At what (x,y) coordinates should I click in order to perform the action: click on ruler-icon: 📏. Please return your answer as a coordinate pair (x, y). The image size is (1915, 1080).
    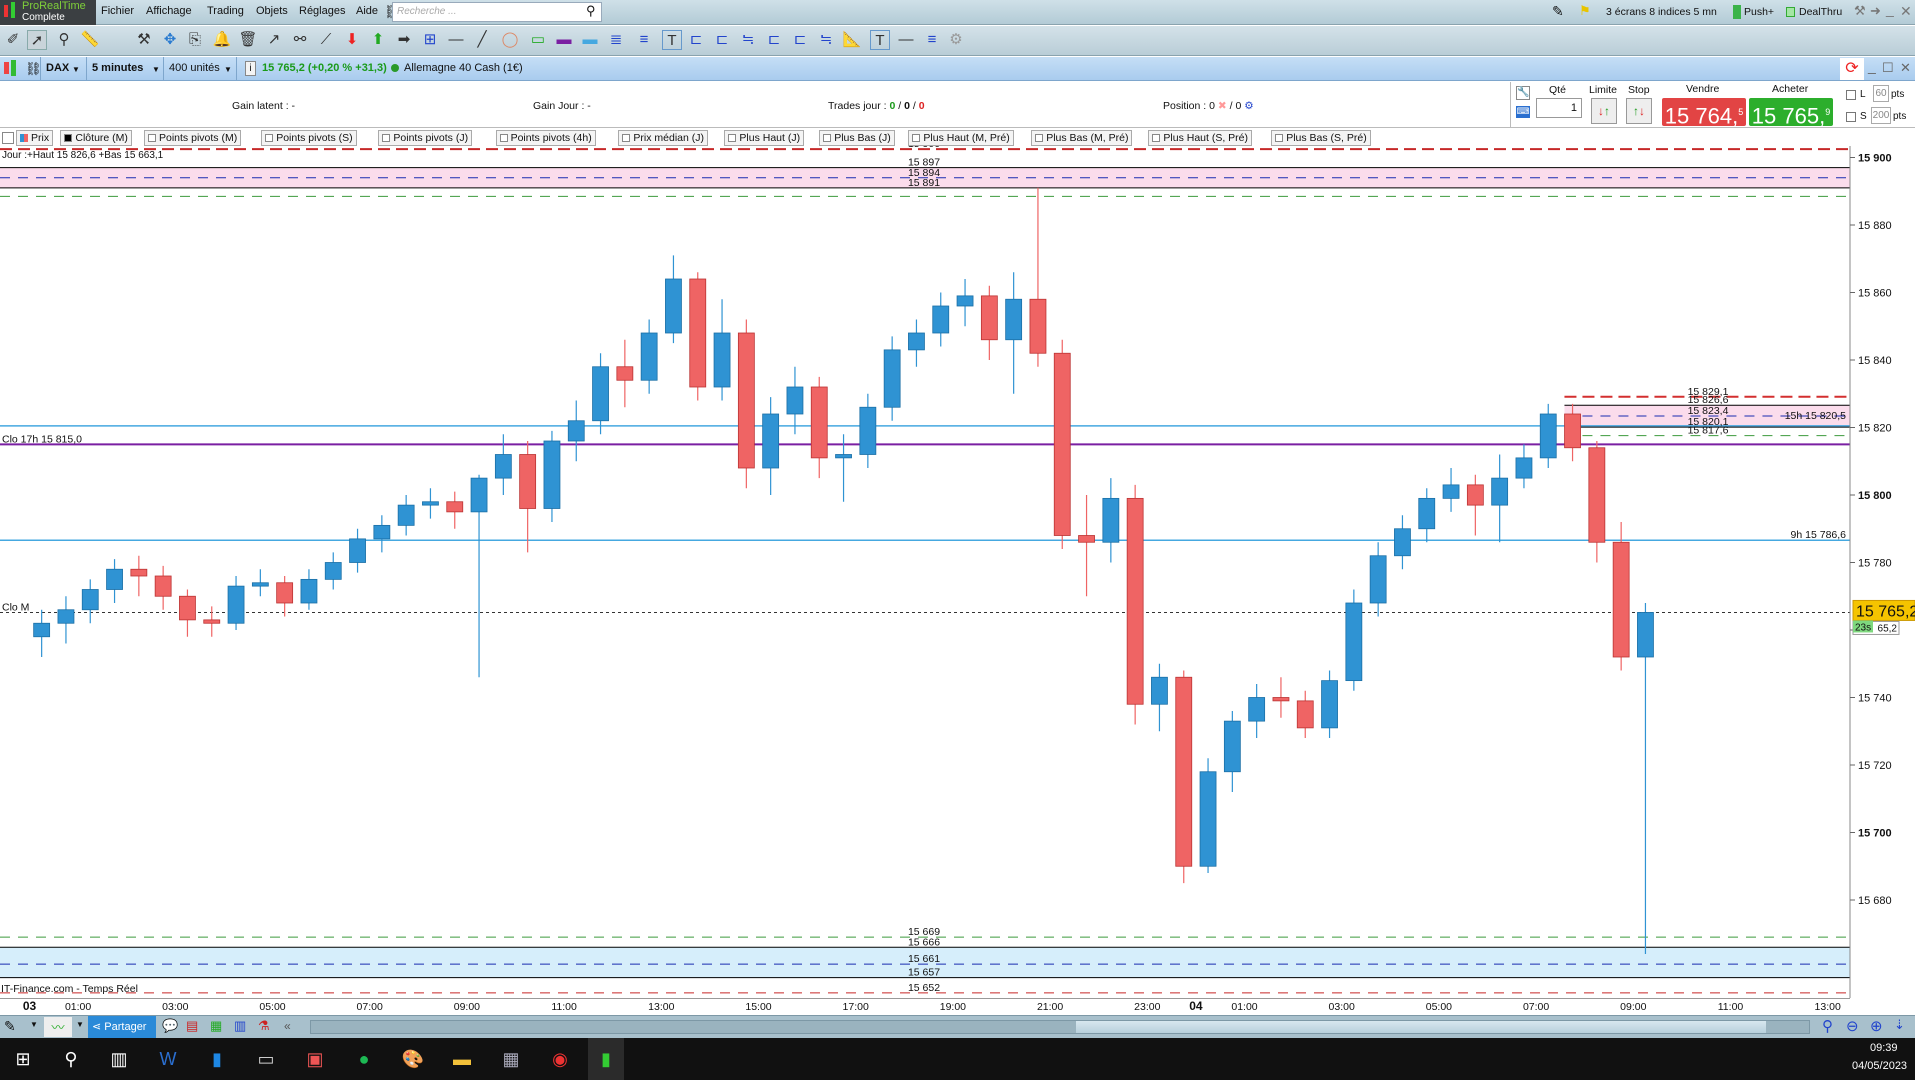
    Looking at the image, I should click on (90, 40).